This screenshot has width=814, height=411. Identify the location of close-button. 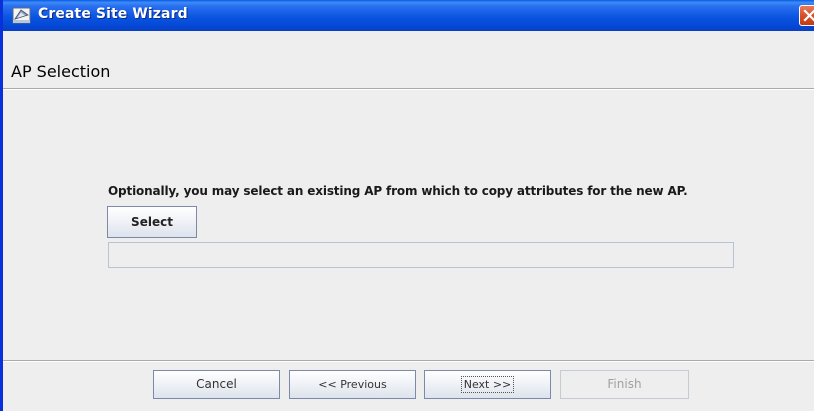
(806, 15).